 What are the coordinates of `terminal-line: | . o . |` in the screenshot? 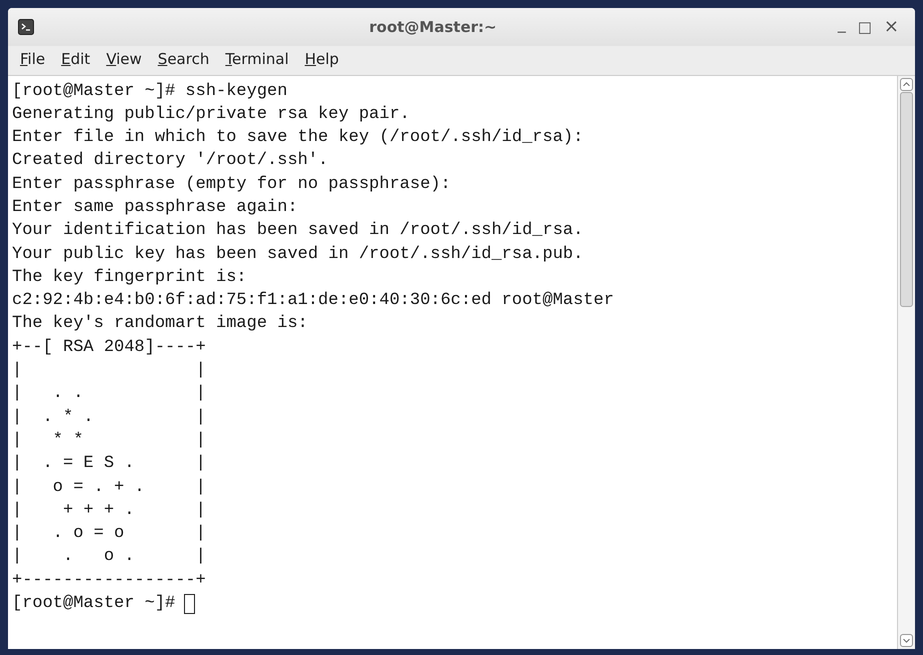 It's located at (109, 557).